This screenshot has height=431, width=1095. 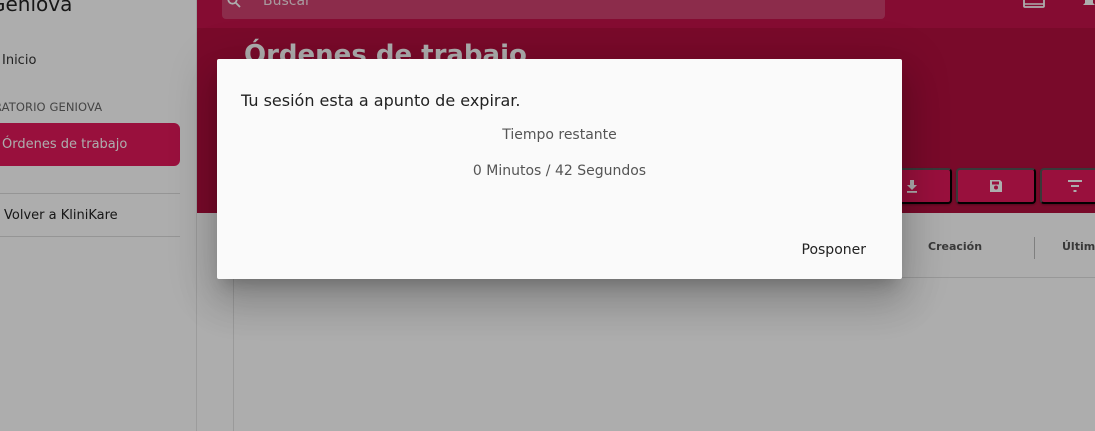 What do you see at coordinates (559, 135) in the screenshot?
I see `remaining-time-label: Tiempo restante` at bounding box center [559, 135].